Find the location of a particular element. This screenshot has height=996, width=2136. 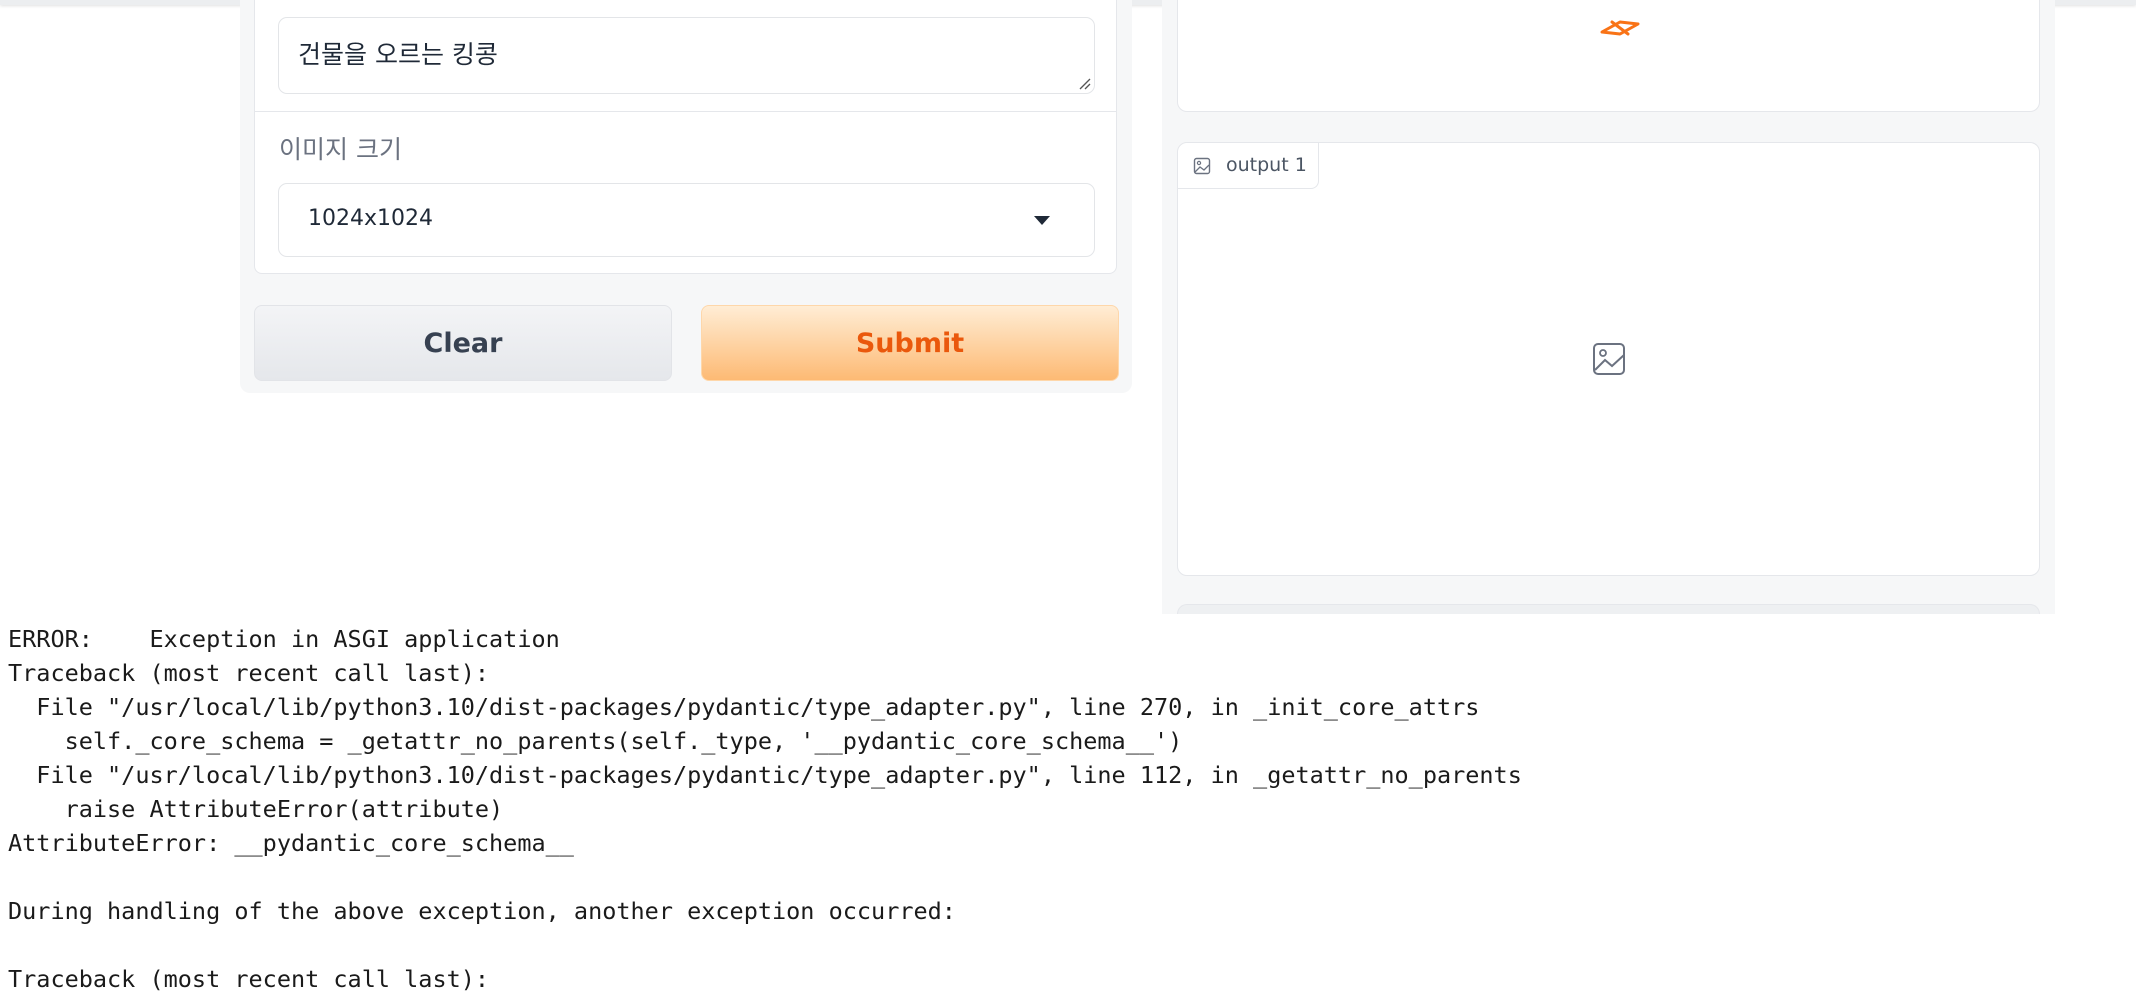

clear-button: Clear is located at coordinates (463, 343).